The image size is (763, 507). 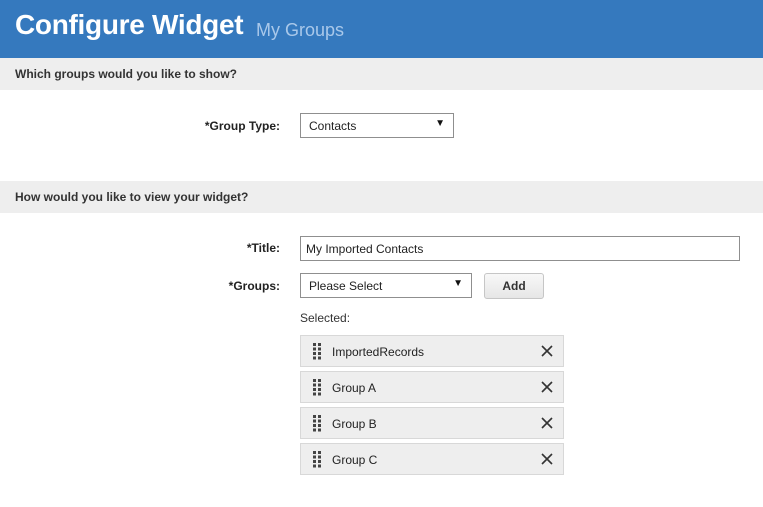 I want to click on groups-select: Please Select ▼, so click(x=386, y=285).